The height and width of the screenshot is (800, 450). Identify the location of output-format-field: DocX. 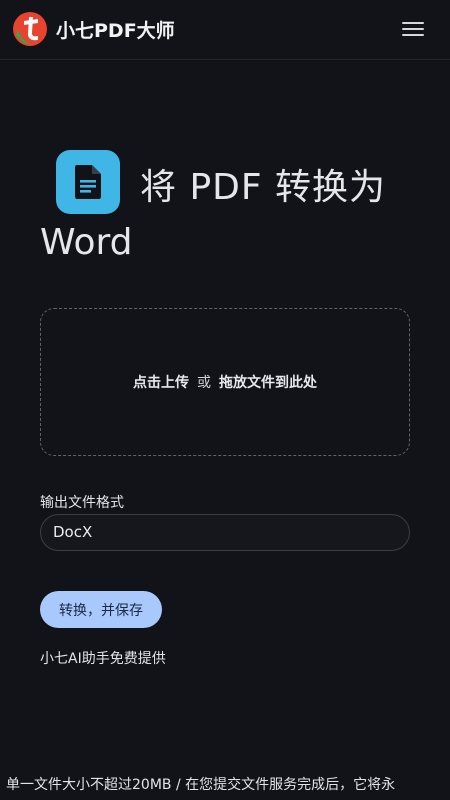
(225, 532).